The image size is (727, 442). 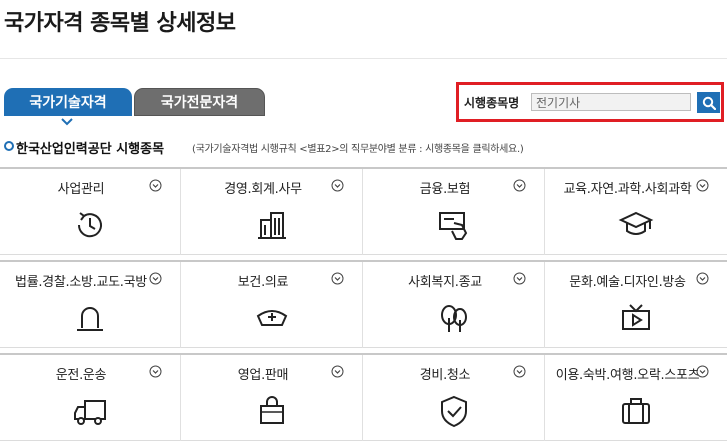 I want to click on office-building-icon, so click(x=272, y=225).